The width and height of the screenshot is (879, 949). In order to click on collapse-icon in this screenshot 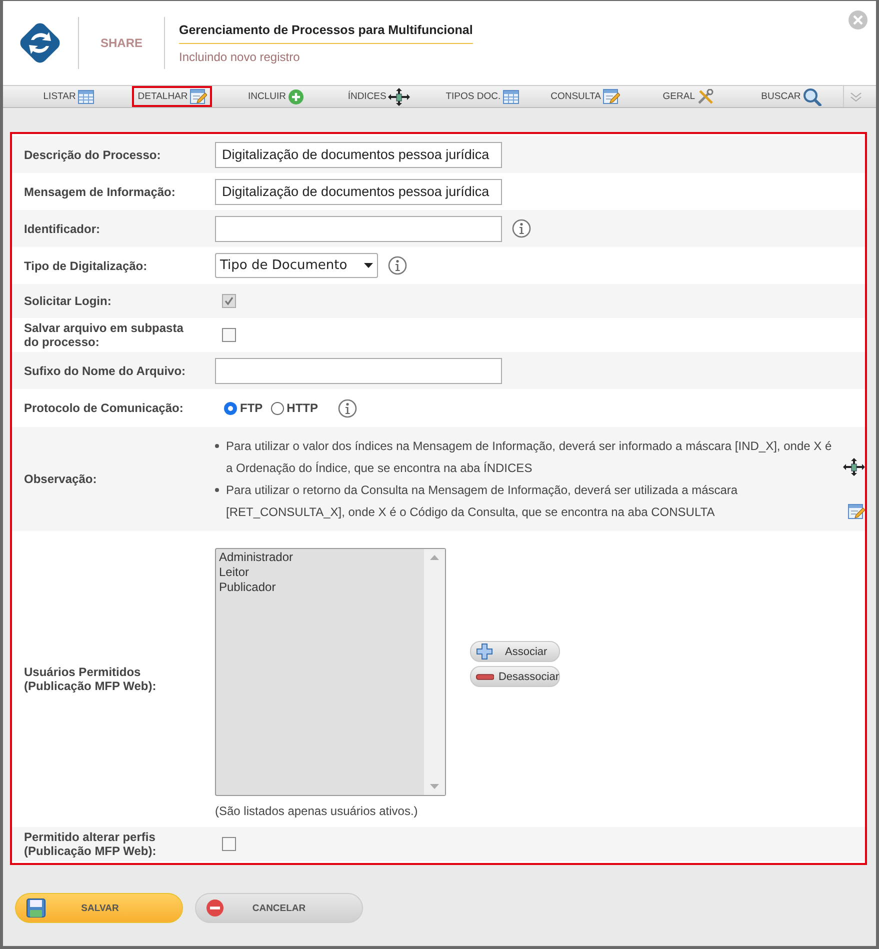, I will do `click(856, 96)`.